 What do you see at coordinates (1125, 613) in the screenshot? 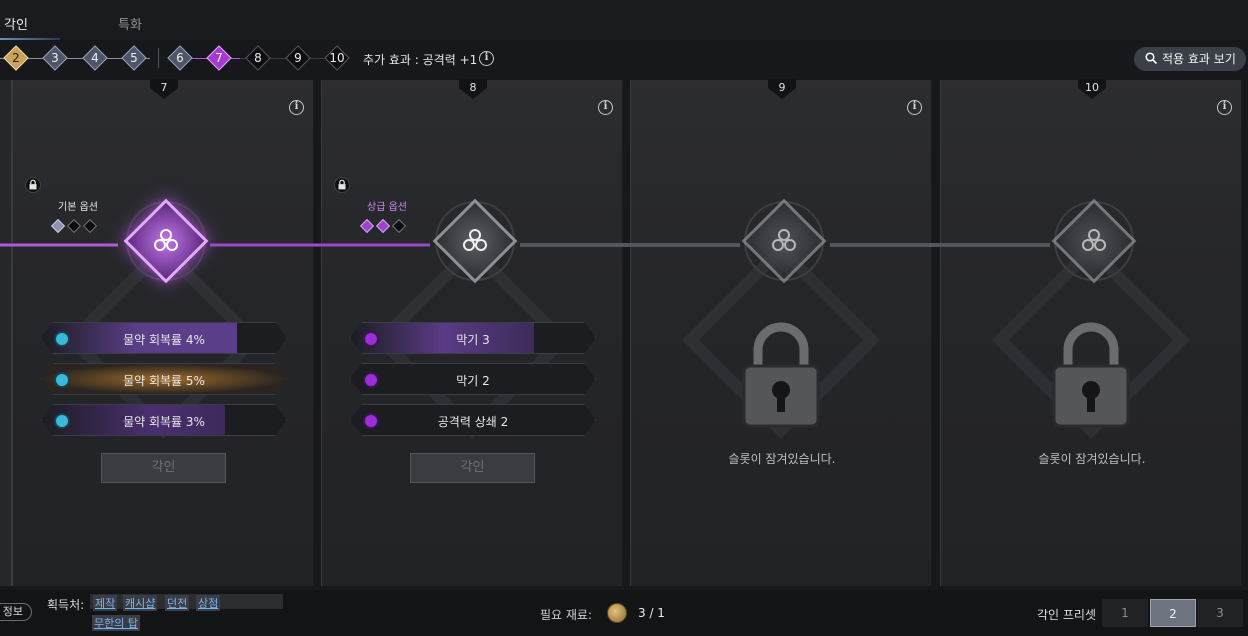
I see `preset-button-1: 1` at bounding box center [1125, 613].